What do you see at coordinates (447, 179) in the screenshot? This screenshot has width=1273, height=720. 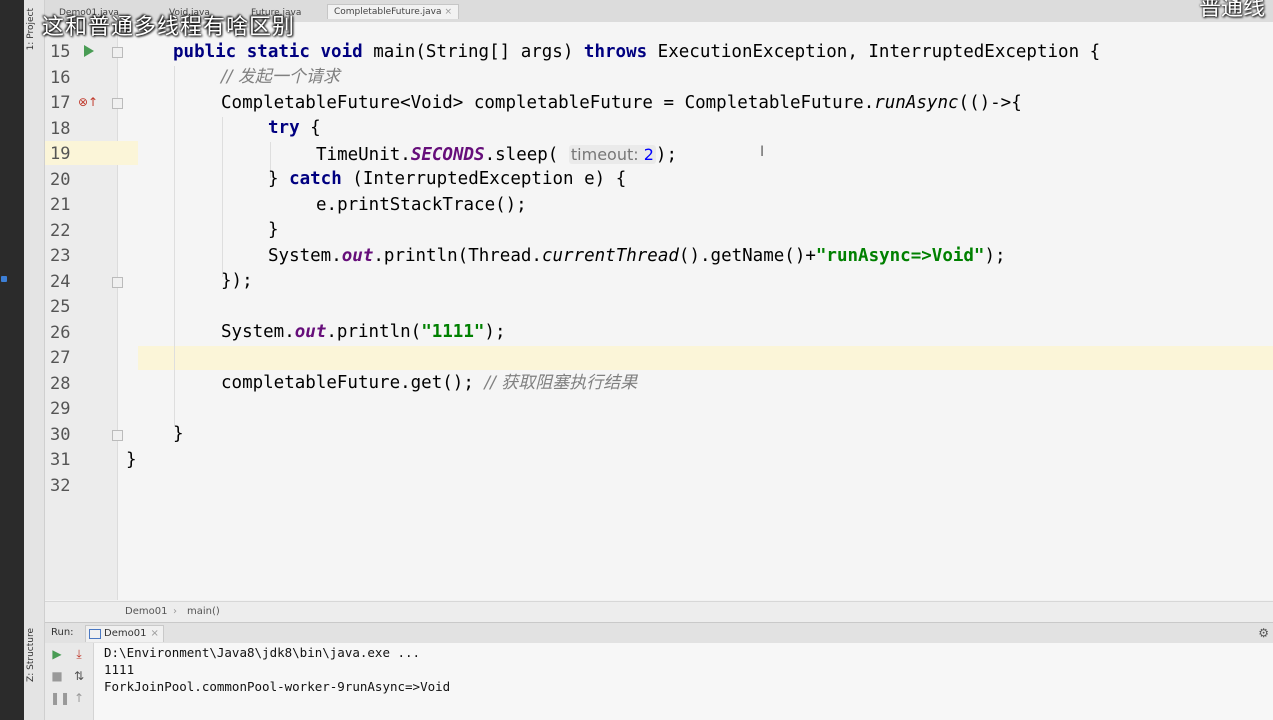 I see `code-line-20: } catch (InterruptedException e) {` at bounding box center [447, 179].